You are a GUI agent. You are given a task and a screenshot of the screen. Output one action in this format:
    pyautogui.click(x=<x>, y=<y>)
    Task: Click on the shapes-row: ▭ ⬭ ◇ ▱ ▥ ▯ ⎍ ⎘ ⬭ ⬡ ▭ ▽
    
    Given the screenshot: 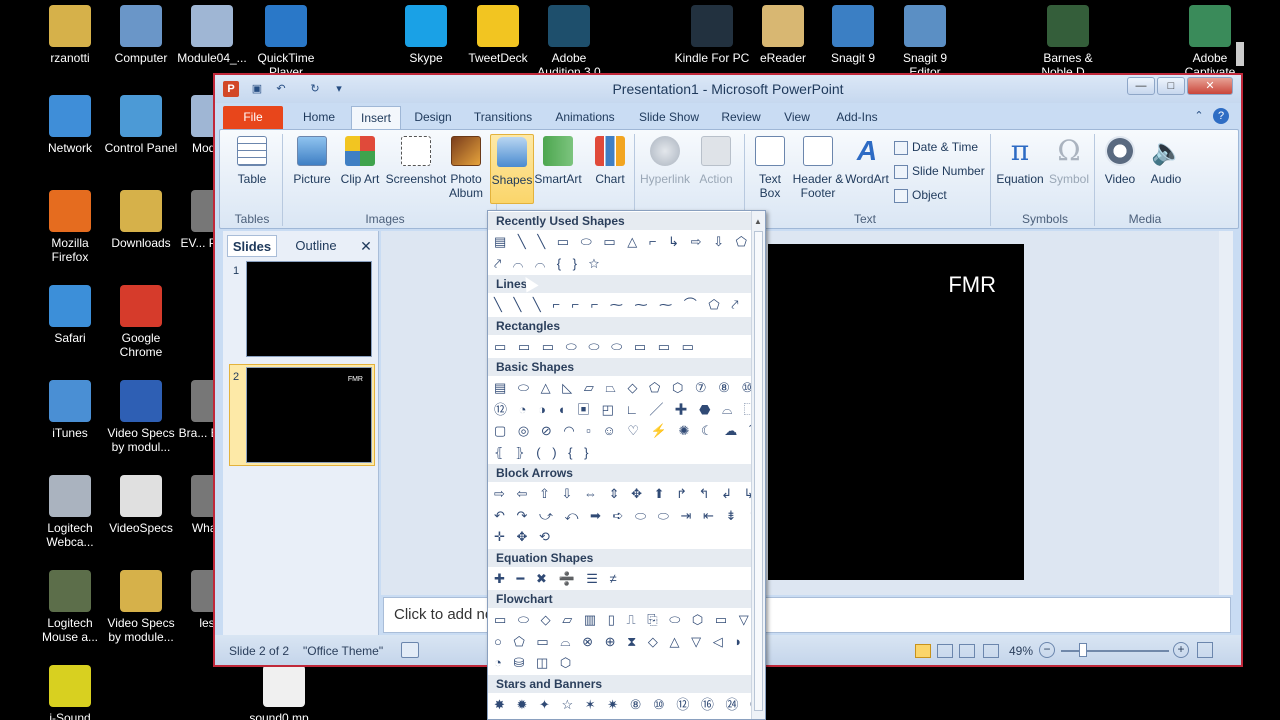 What is the action you would take?
    pyautogui.click(x=623, y=620)
    